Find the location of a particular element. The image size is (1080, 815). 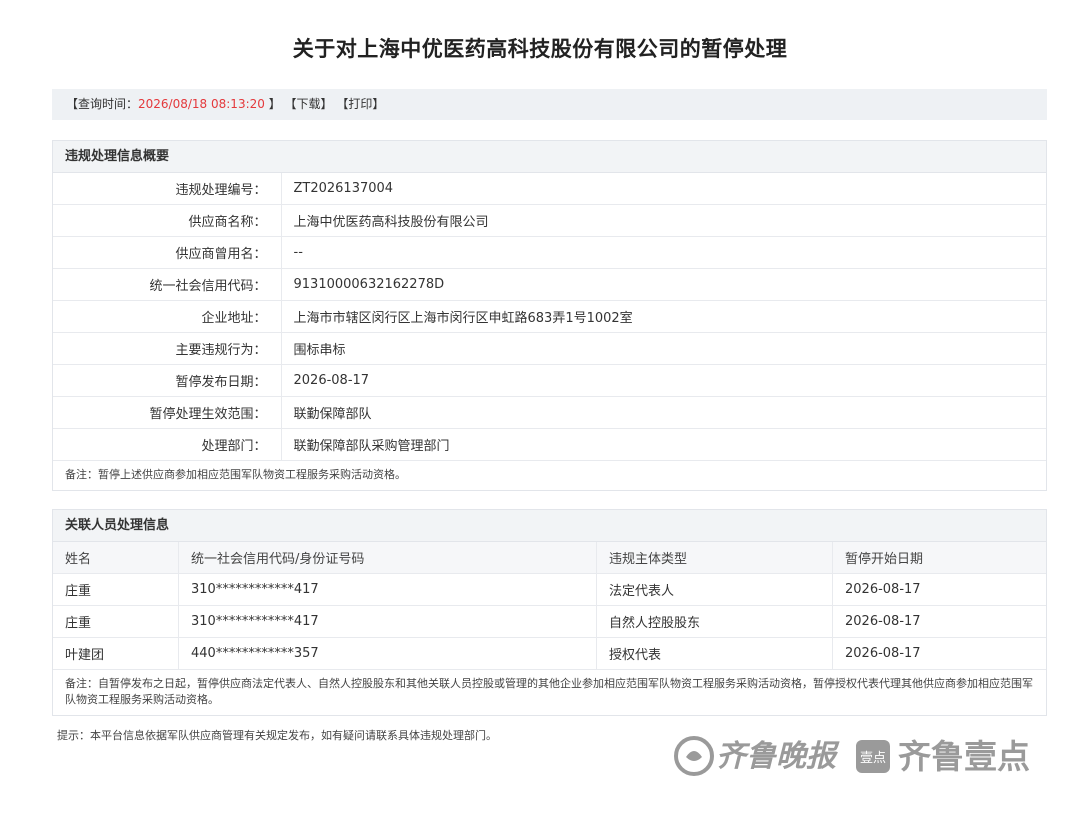

summary-value: 联勤保障部队 is located at coordinates (663, 412).